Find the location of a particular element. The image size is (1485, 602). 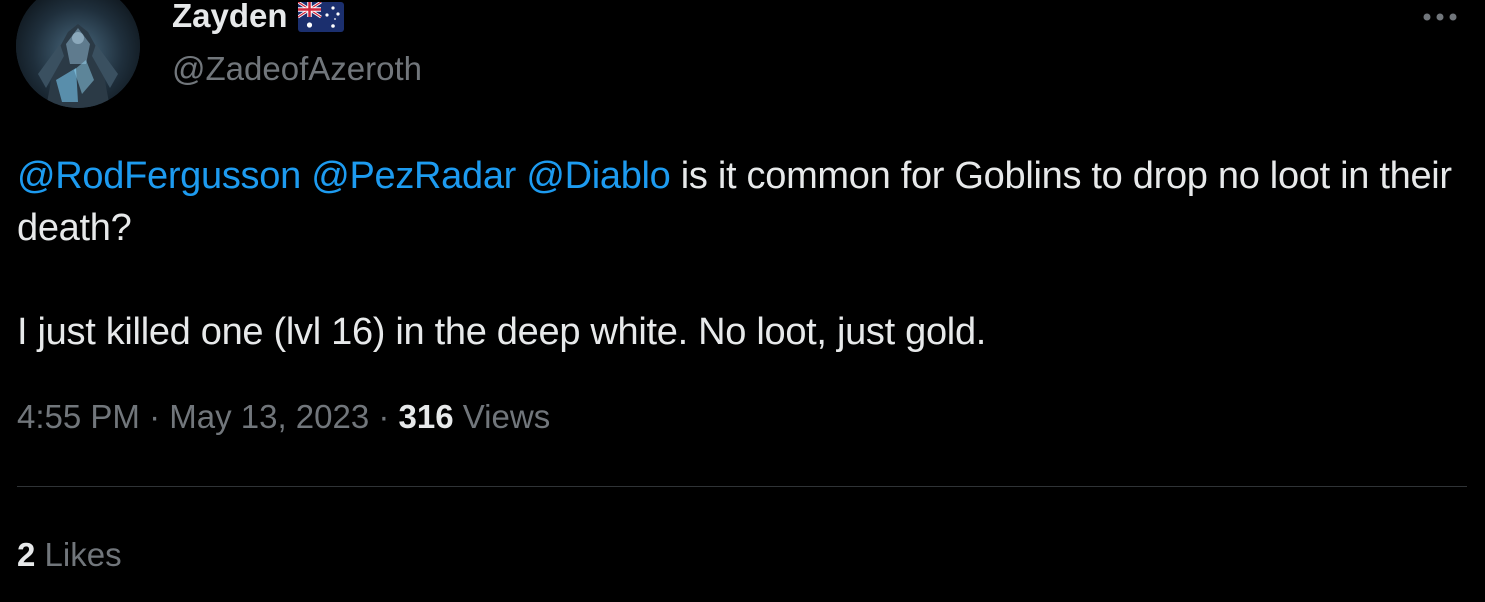

likes-count: 2 is located at coordinates (26, 554).